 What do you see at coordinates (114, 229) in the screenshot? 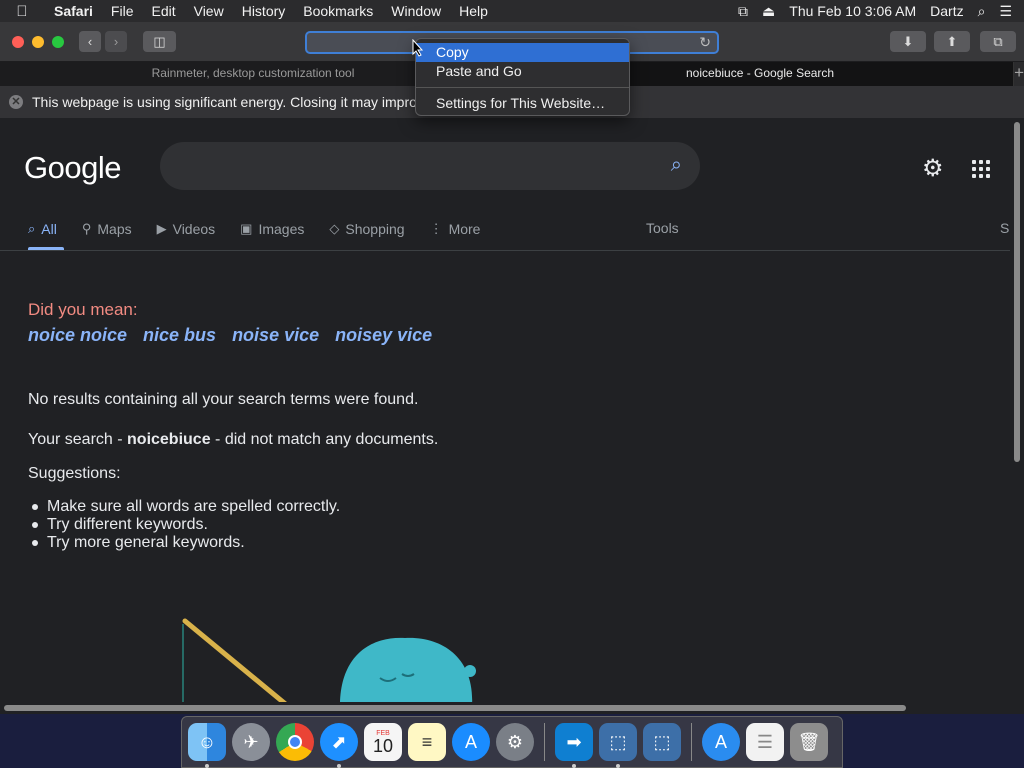
I see `tab-maps-label: Maps` at bounding box center [114, 229].